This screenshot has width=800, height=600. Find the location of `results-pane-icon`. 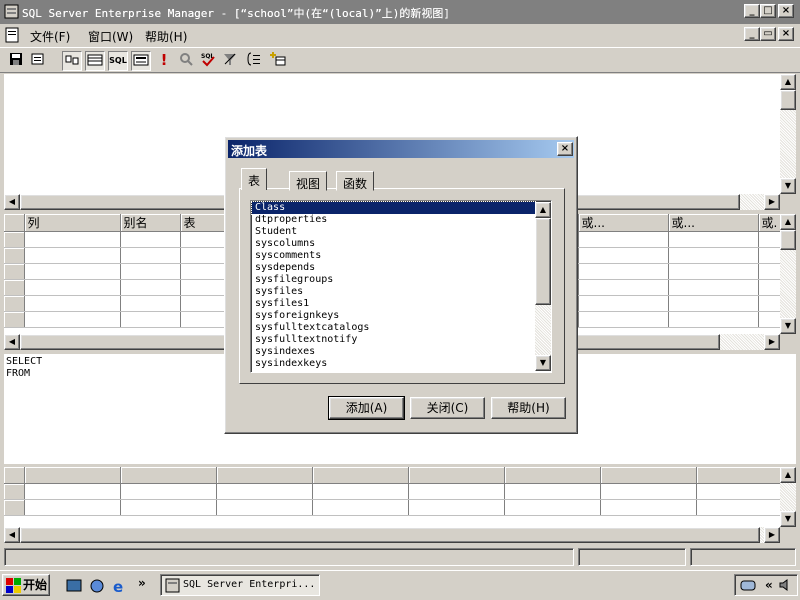

results-pane-icon is located at coordinates (141, 61).